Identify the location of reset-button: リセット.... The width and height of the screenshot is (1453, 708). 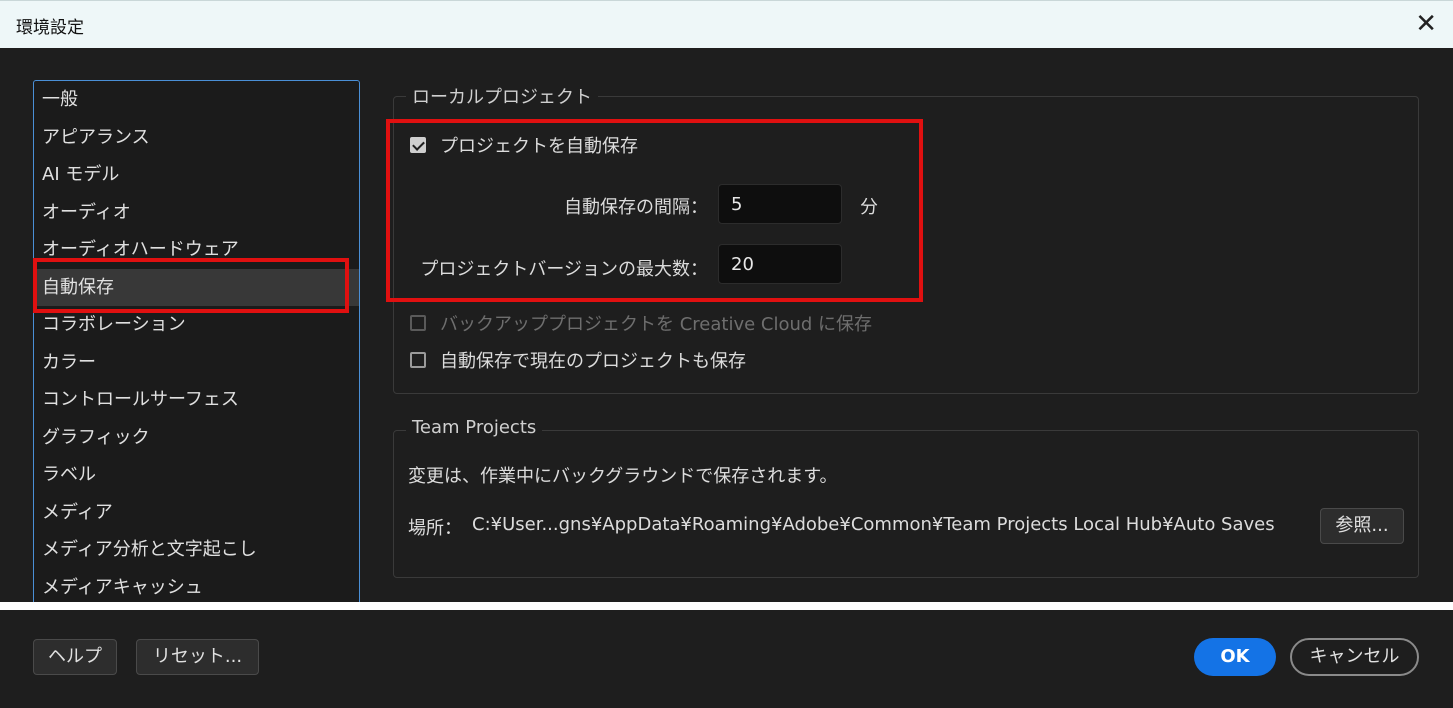
(197, 657).